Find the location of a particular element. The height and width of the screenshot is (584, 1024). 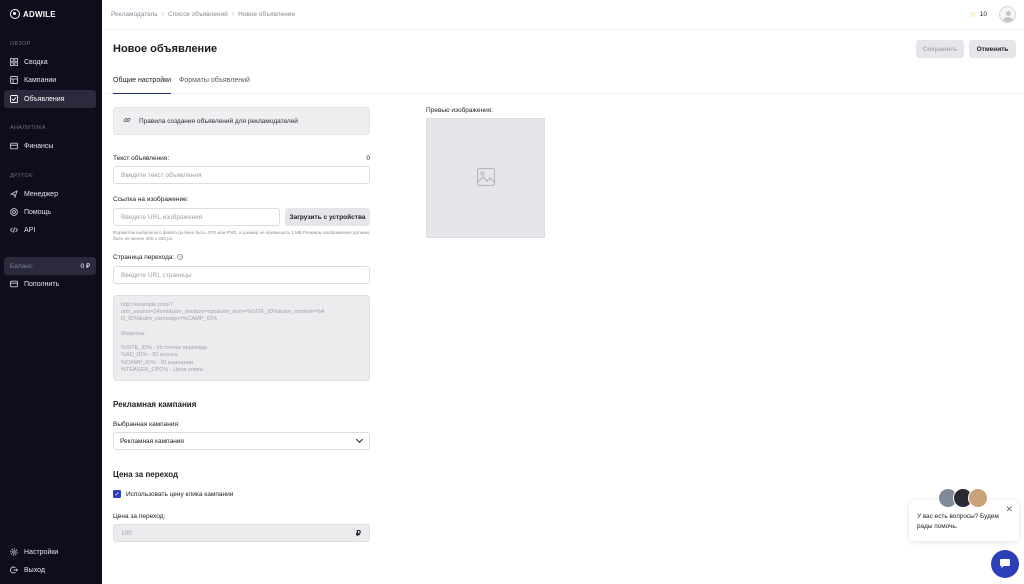

price-value: 100 is located at coordinates (126, 533).